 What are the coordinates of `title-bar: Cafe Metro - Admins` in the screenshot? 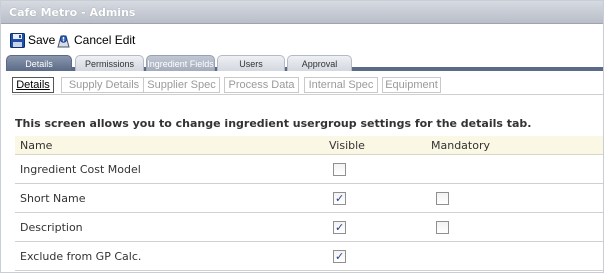 It's located at (302, 12).